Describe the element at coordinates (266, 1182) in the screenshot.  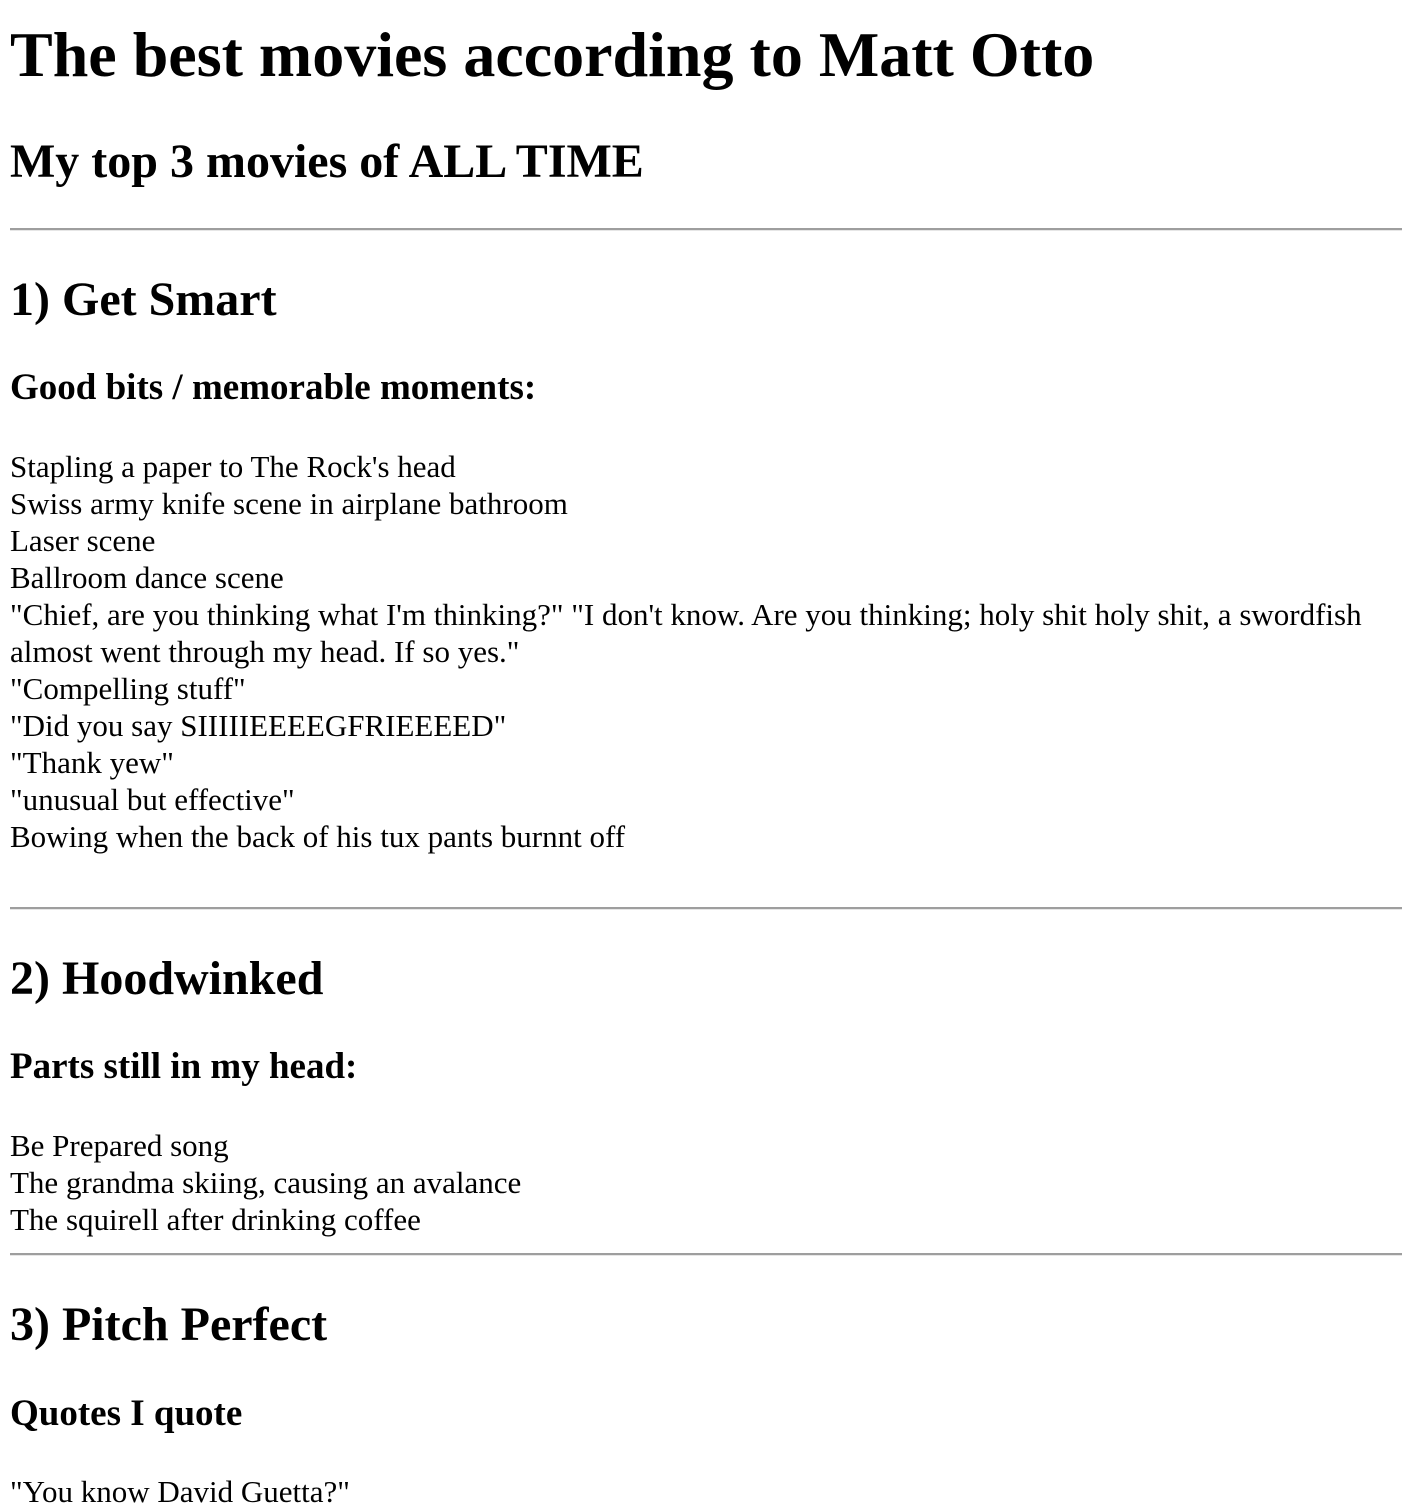
I see `list-item: The grandma skiing, causing an avalance` at that location.